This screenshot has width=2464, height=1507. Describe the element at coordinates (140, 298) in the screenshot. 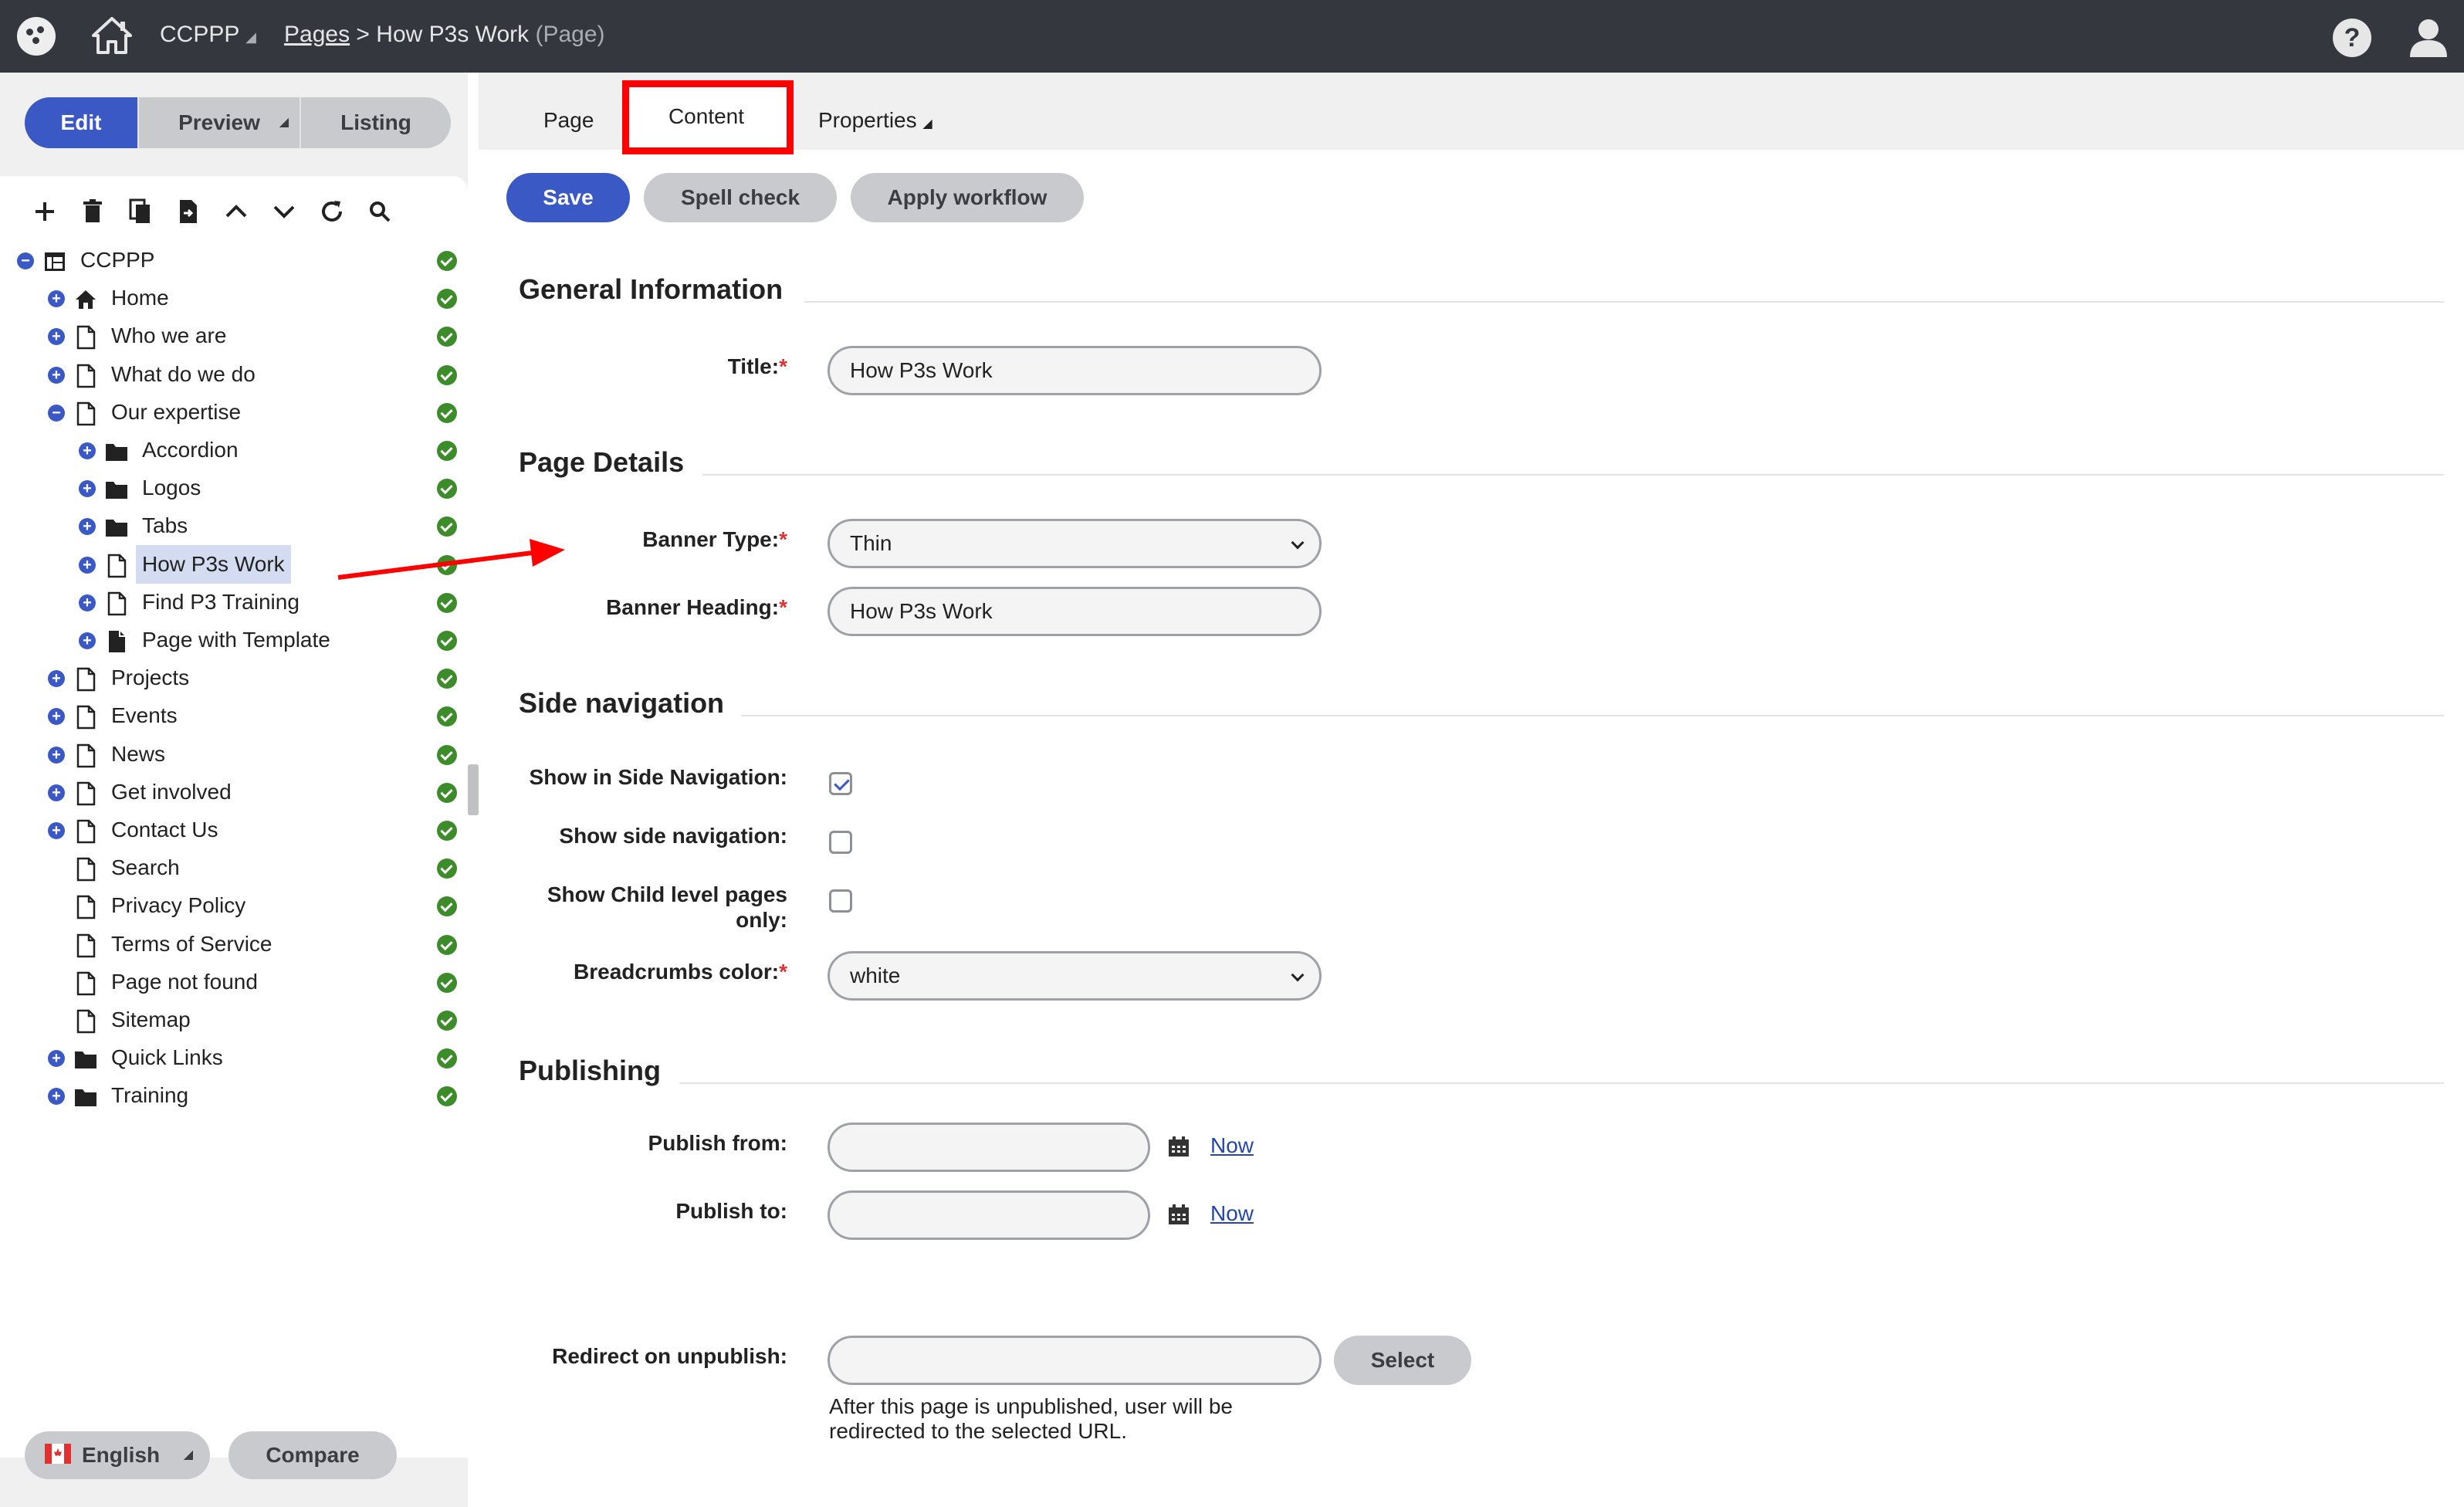

I see `tree-item-label: Home` at that location.